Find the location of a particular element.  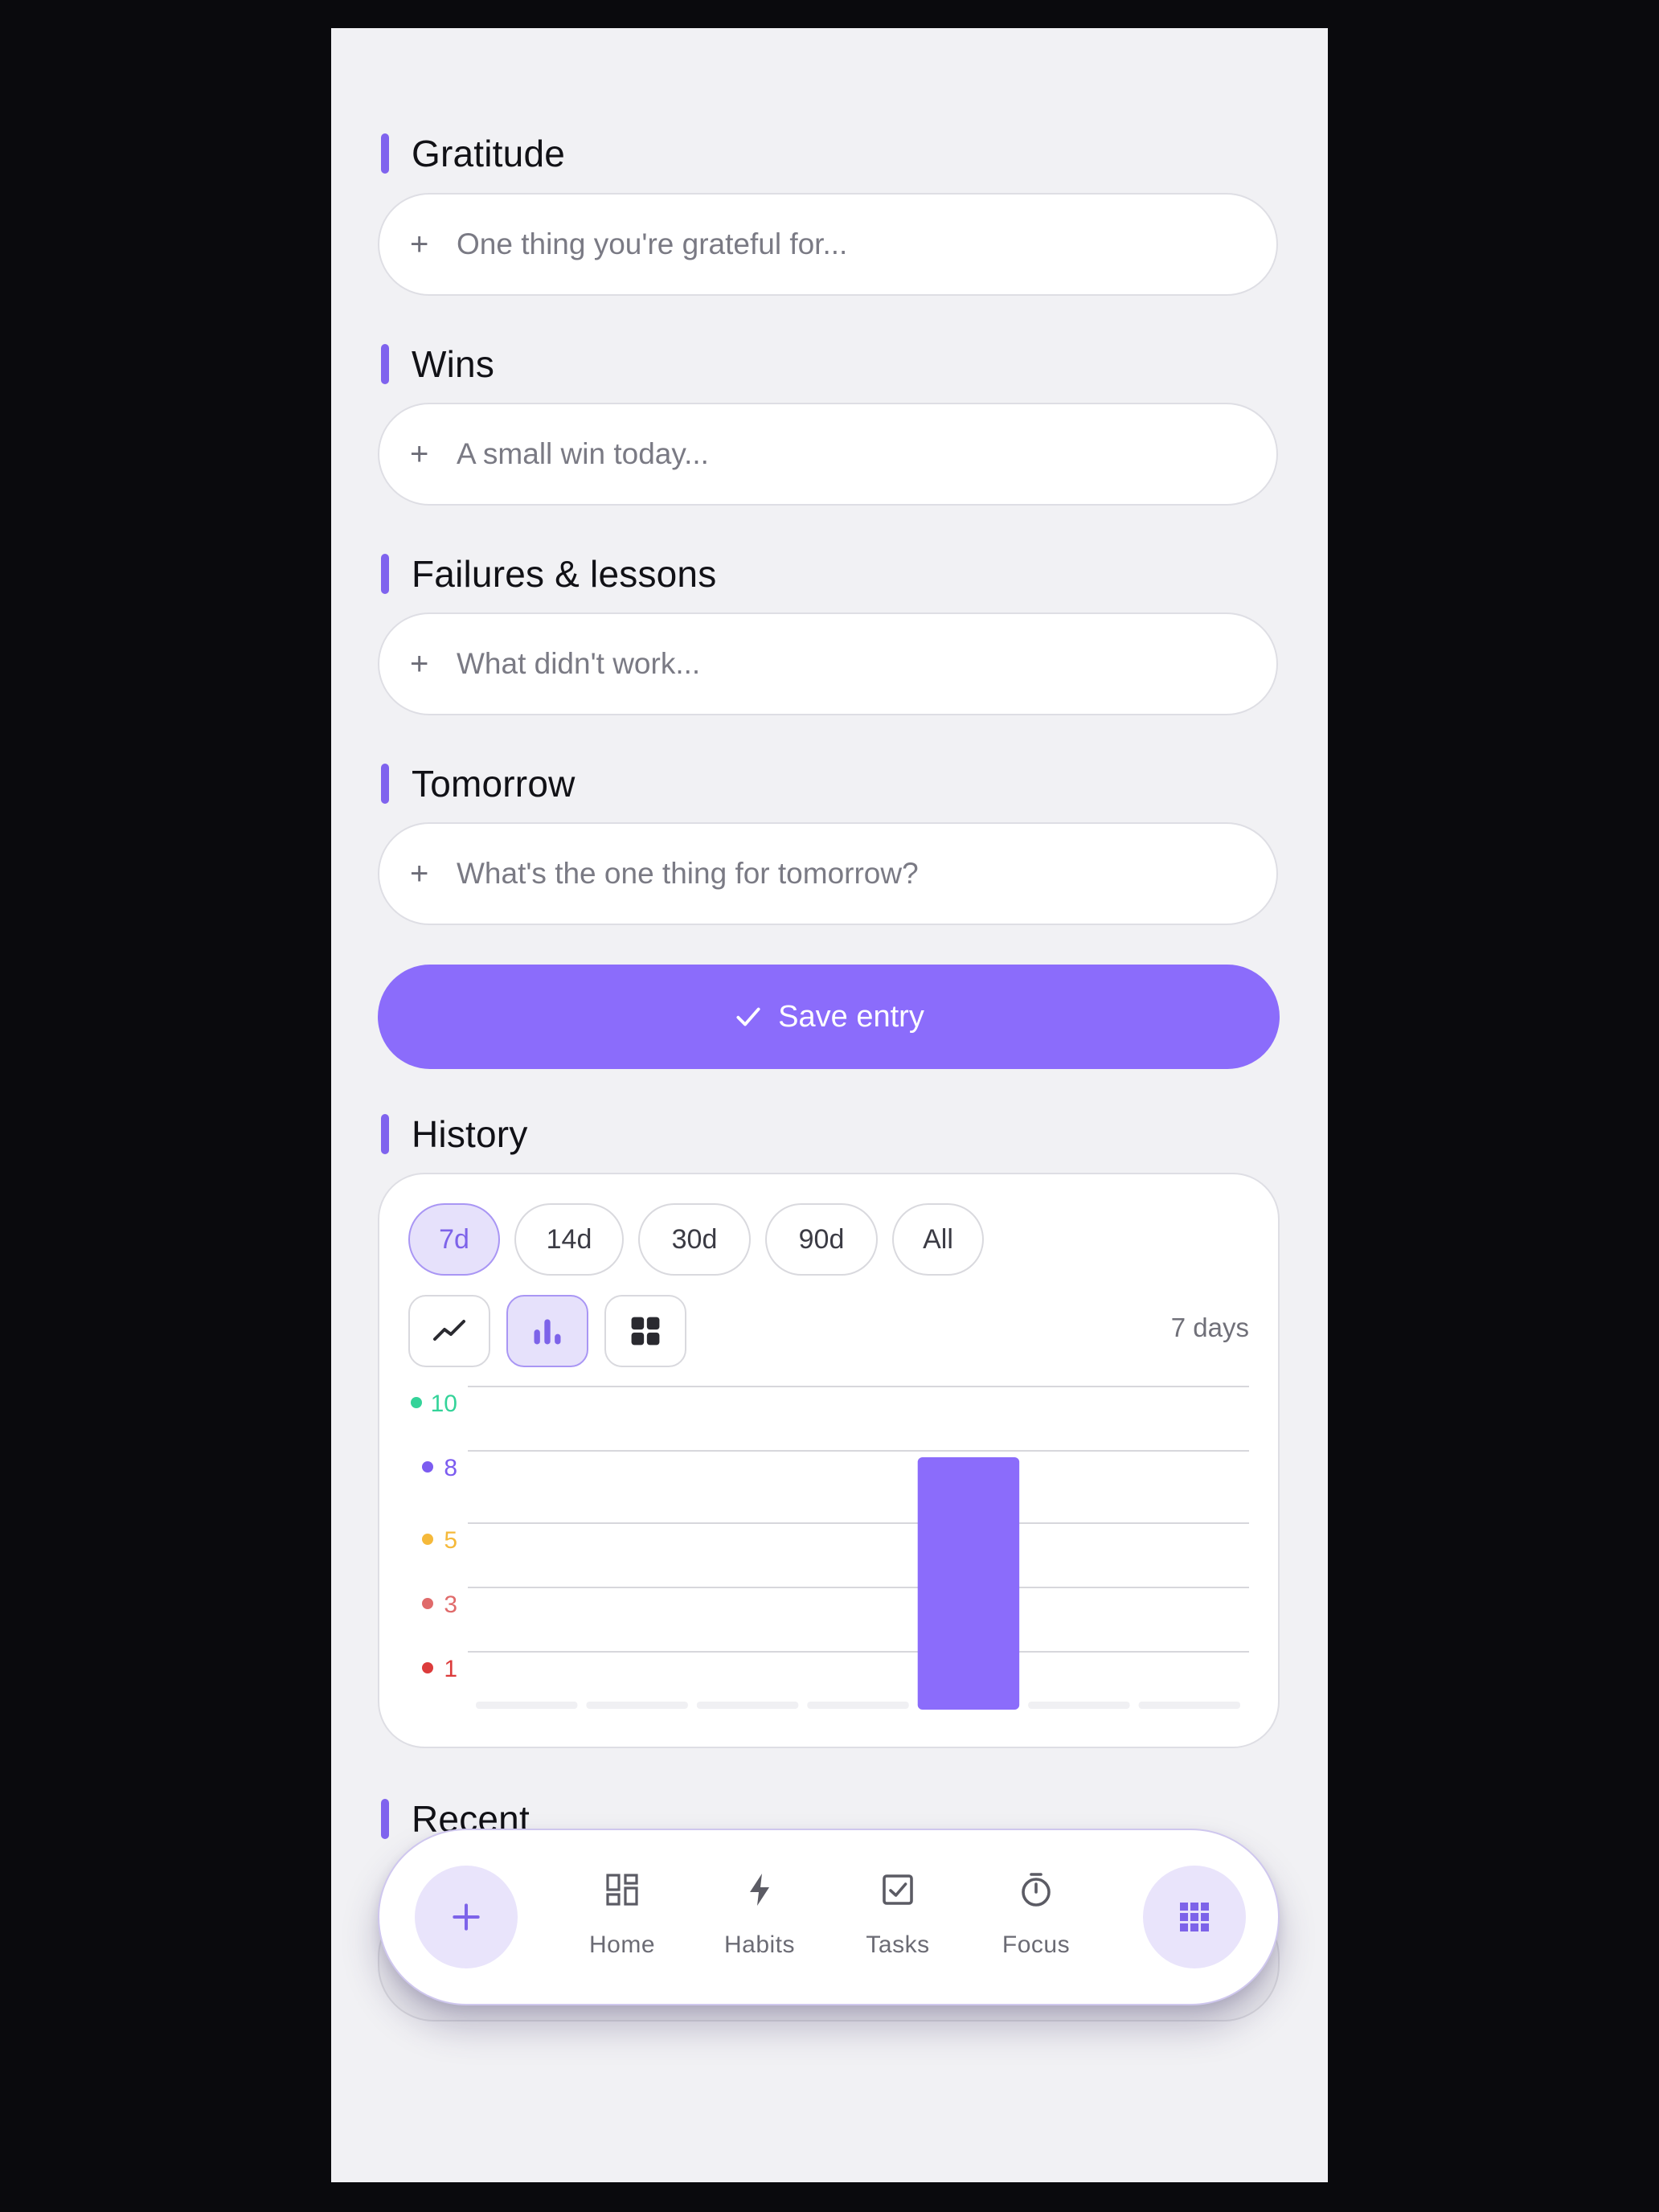

bolt-icon is located at coordinates (759, 1890).